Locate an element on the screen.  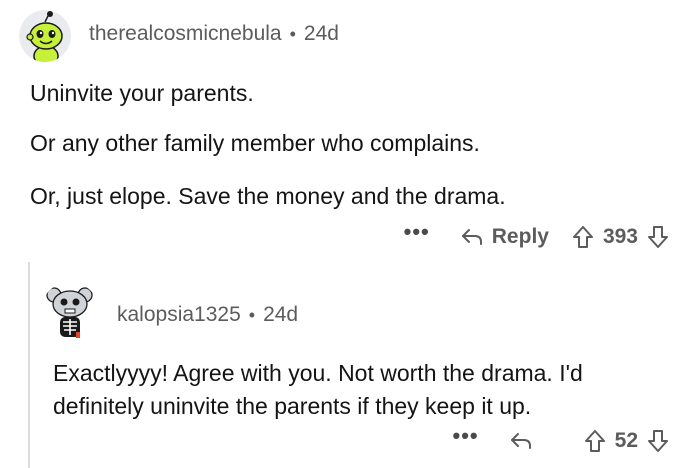
reply-button is located at coordinates (525, 441).